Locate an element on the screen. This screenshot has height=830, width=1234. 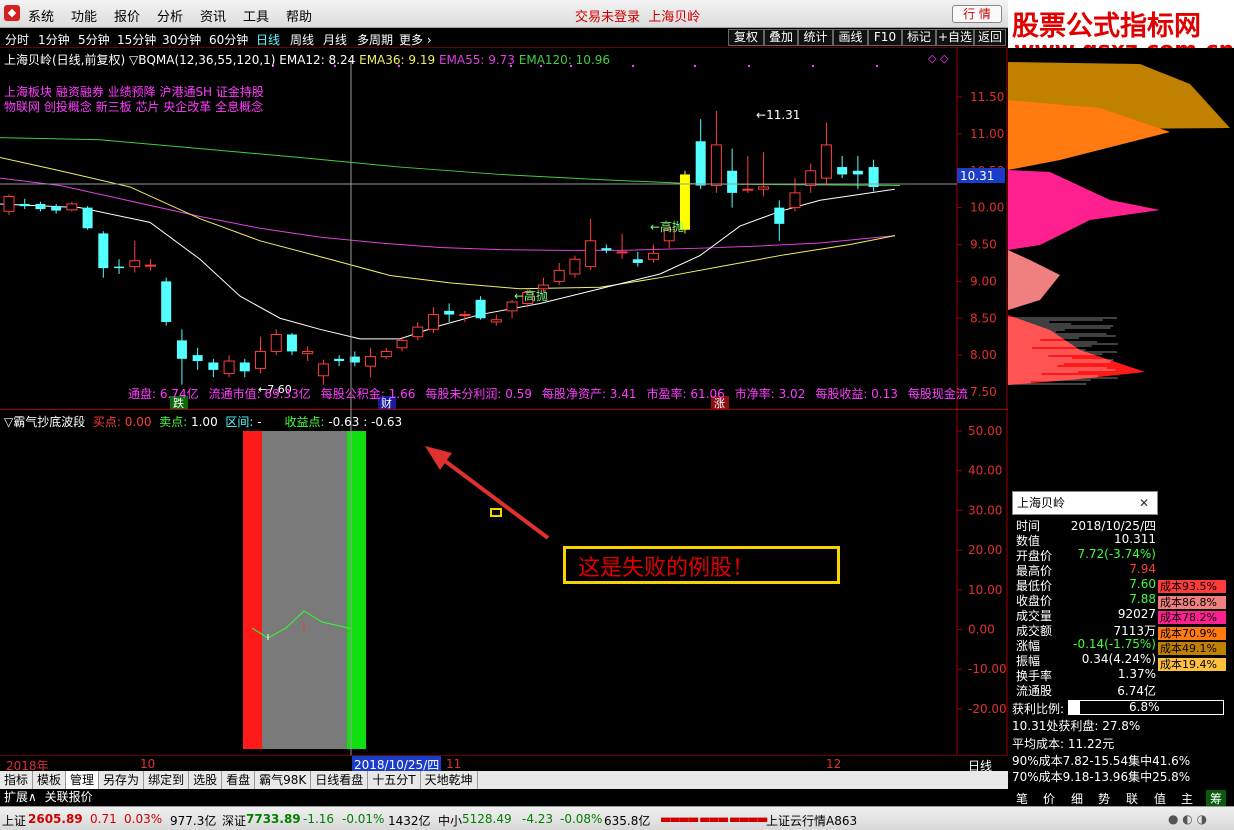
tab-save-as: 另存为 is located at coordinates (122, 780).